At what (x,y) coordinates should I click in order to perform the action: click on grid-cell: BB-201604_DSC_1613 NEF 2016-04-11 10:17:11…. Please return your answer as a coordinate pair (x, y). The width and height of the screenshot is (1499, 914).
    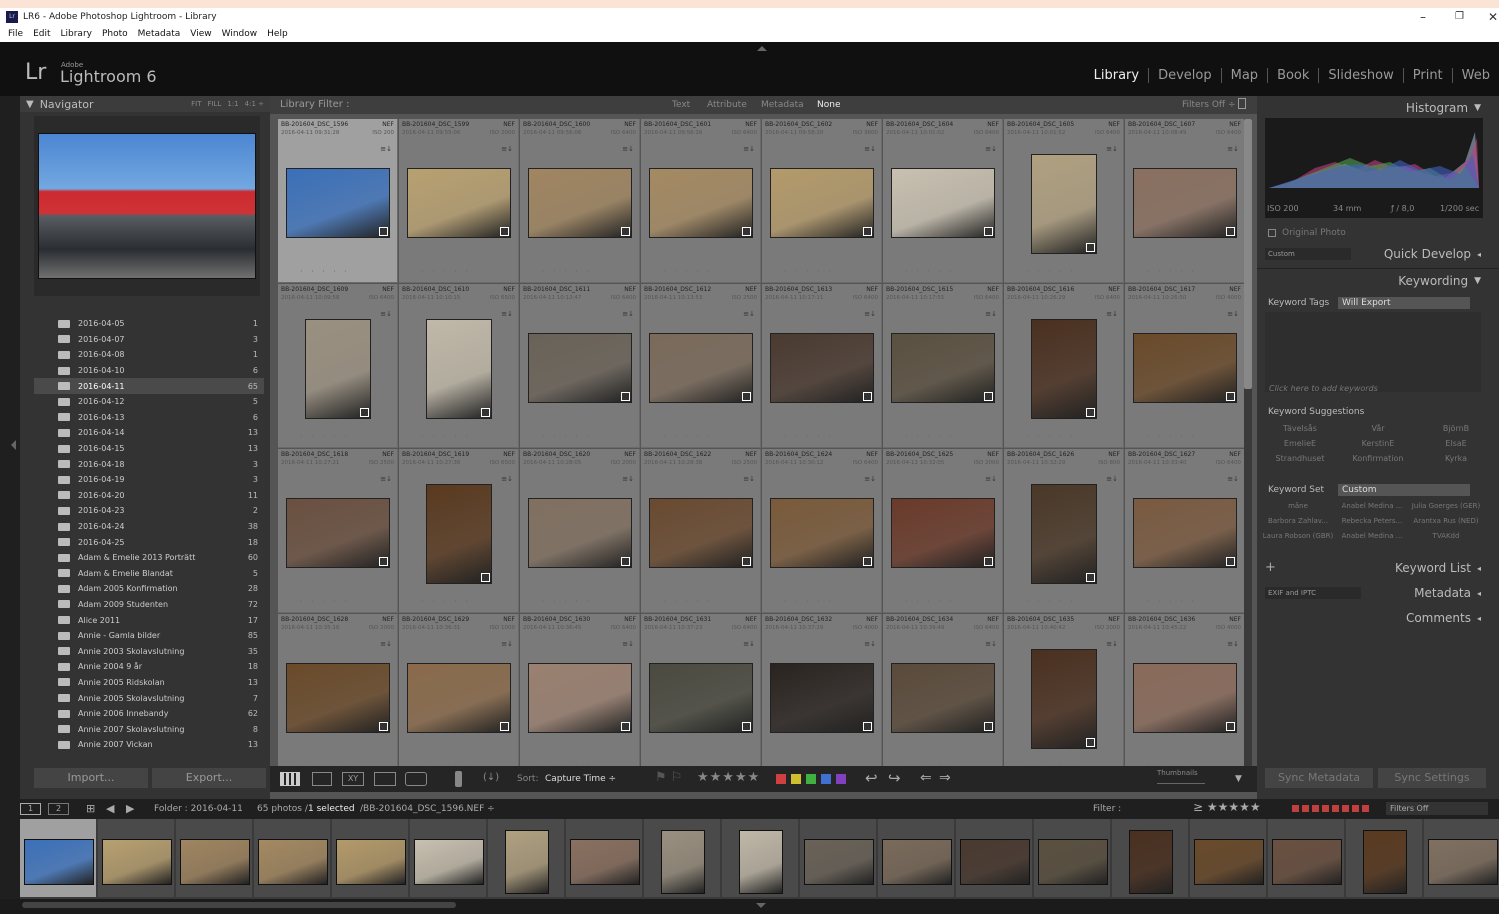
    Looking at the image, I should click on (822, 366).